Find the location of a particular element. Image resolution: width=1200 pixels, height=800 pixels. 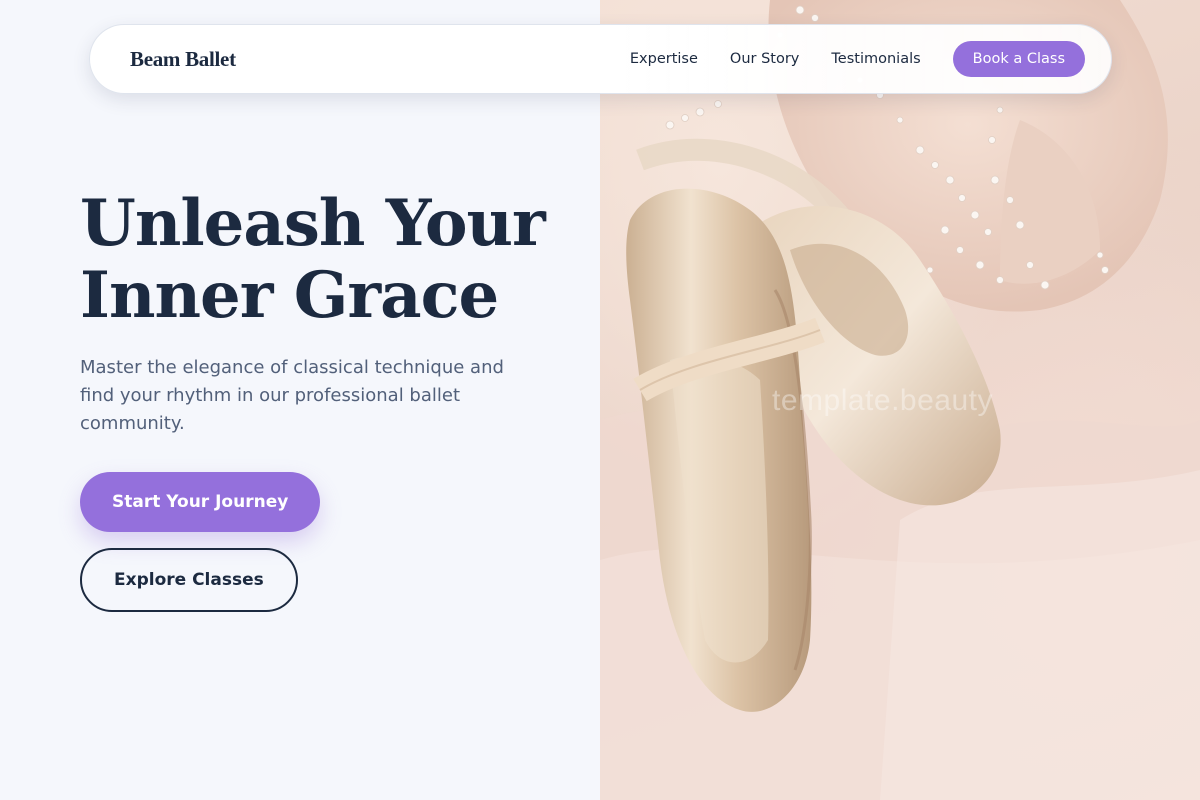

hero-title: Unleash Your Inner Grace is located at coordinates (320, 260).